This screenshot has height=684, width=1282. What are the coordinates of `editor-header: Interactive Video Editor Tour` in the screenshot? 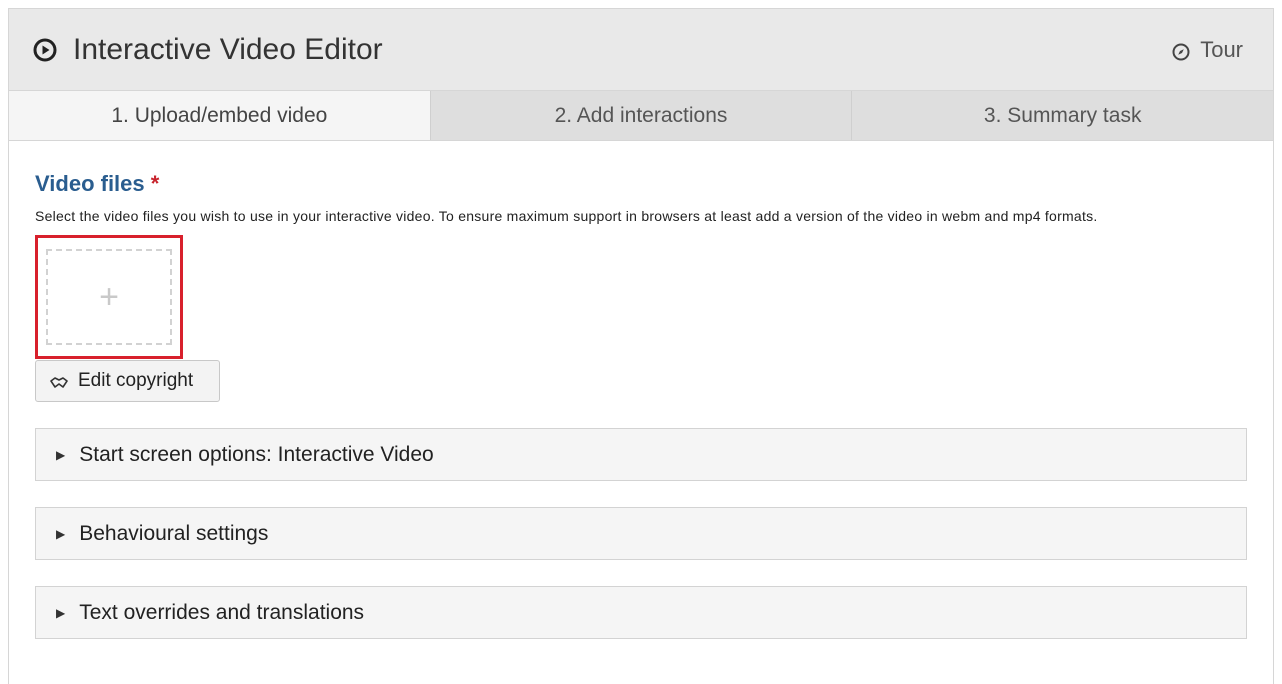 It's located at (641, 50).